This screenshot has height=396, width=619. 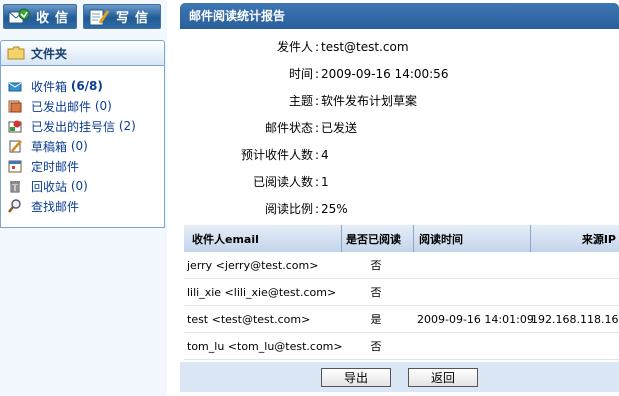 What do you see at coordinates (49, 53) in the screenshot?
I see `folder-panel-title: 文件夹` at bounding box center [49, 53].